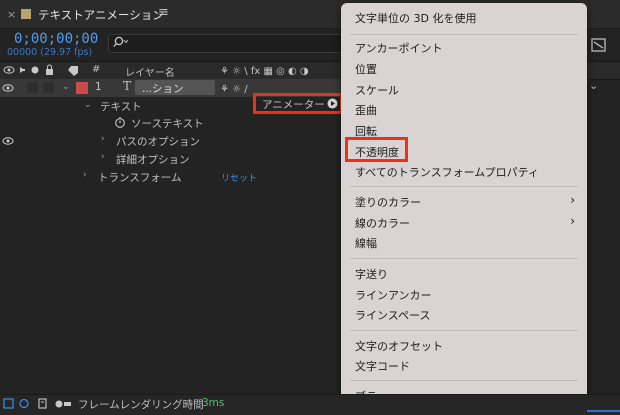  I want to click on text-property-group: テキスト, so click(121, 106).